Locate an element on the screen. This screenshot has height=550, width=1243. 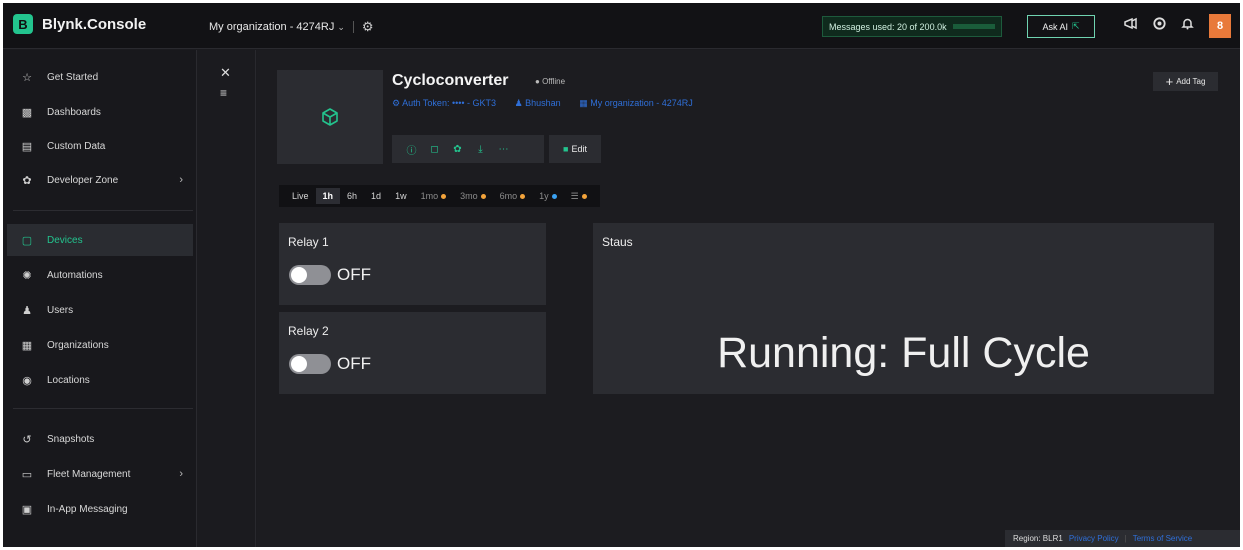
sidebar-item-snapshots: ↺ Snapshots is located at coordinates (100, 439).